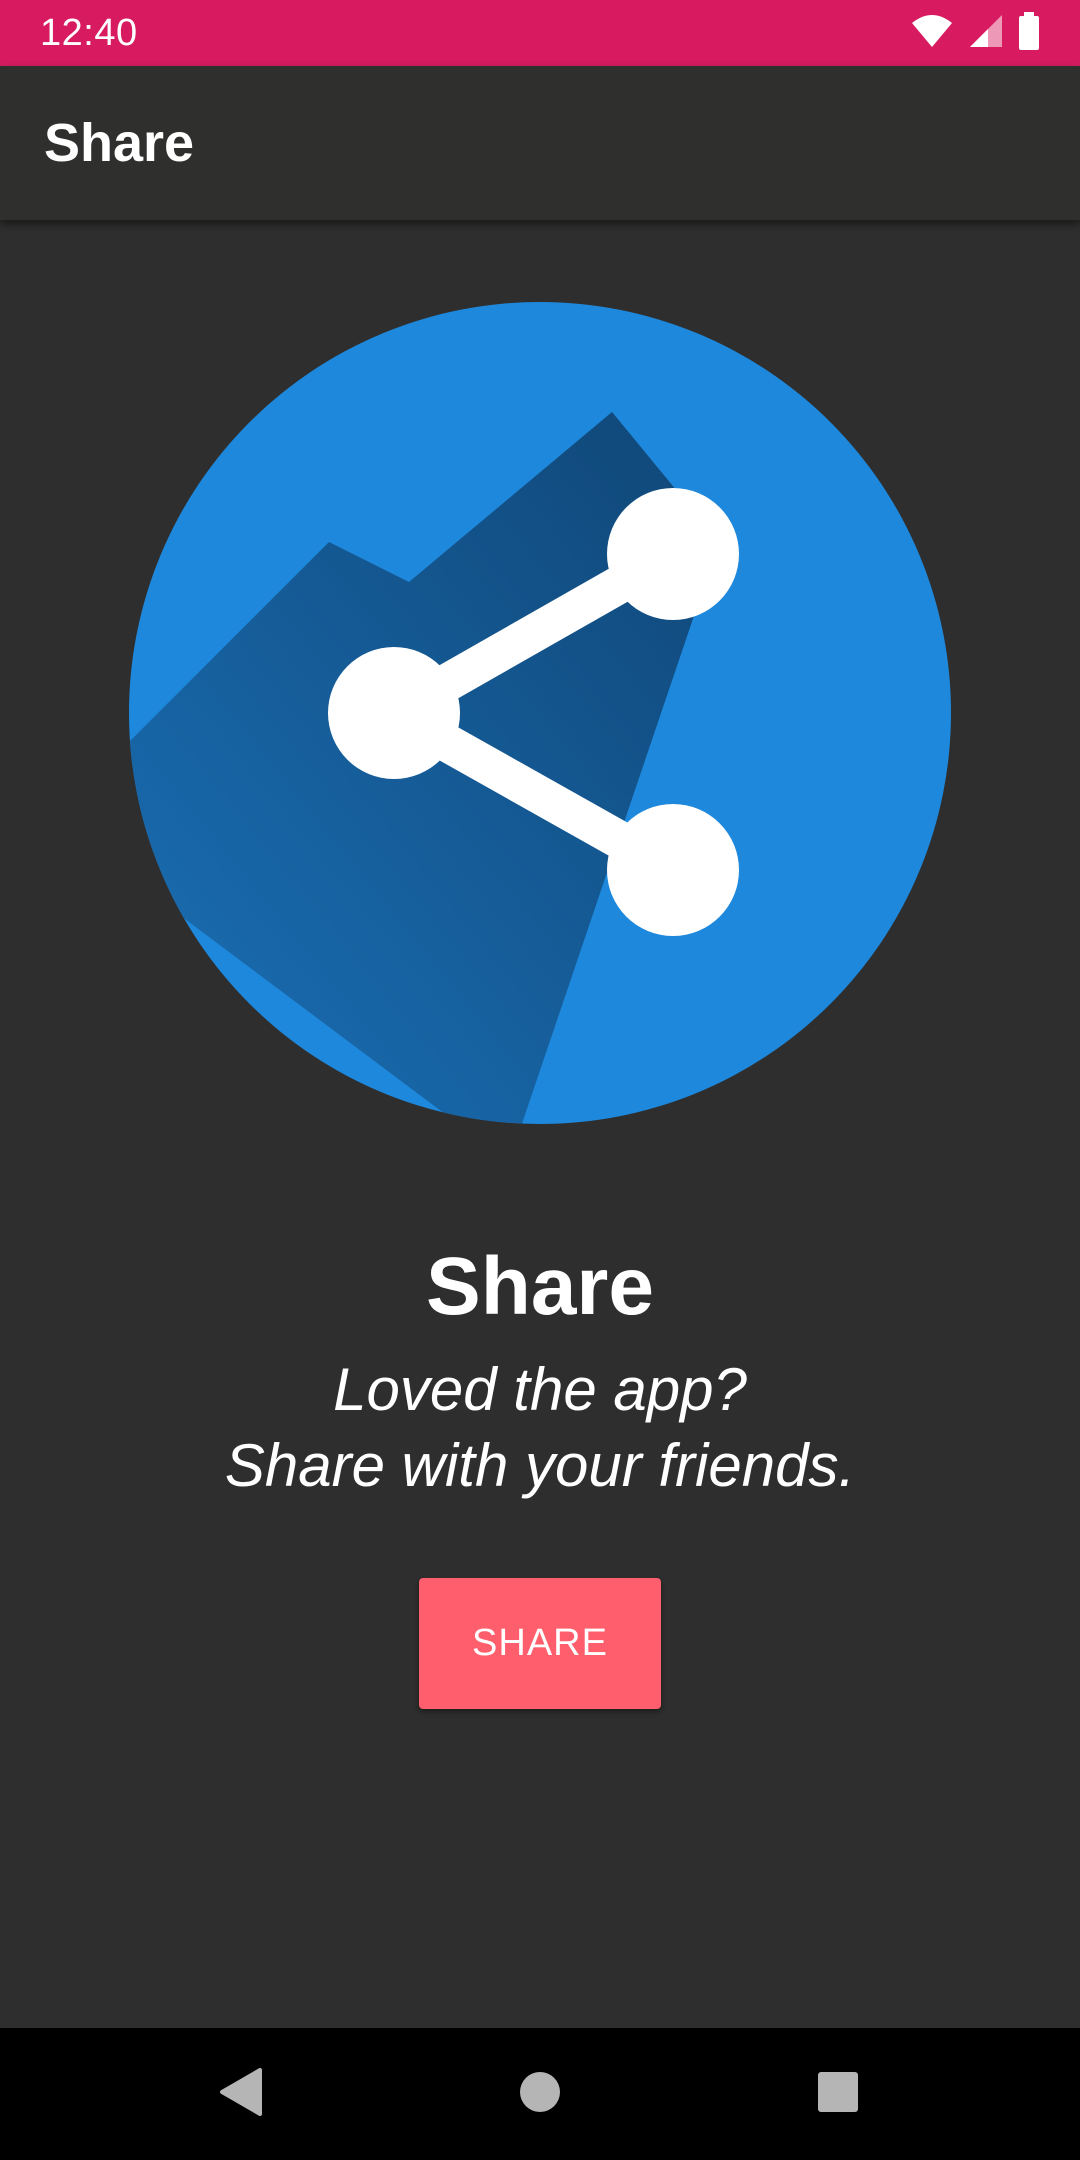 The image size is (1080, 2160). What do you see at coordinates (119, 143) in the screenshot?
I see `app-bar-title: Share` at bounding box center [119, 143].